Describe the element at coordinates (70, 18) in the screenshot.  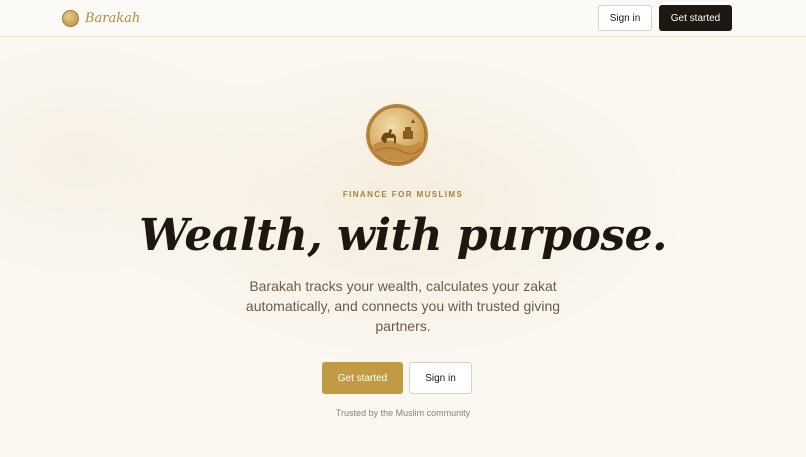
I see `coin-logo-icon` at that location.